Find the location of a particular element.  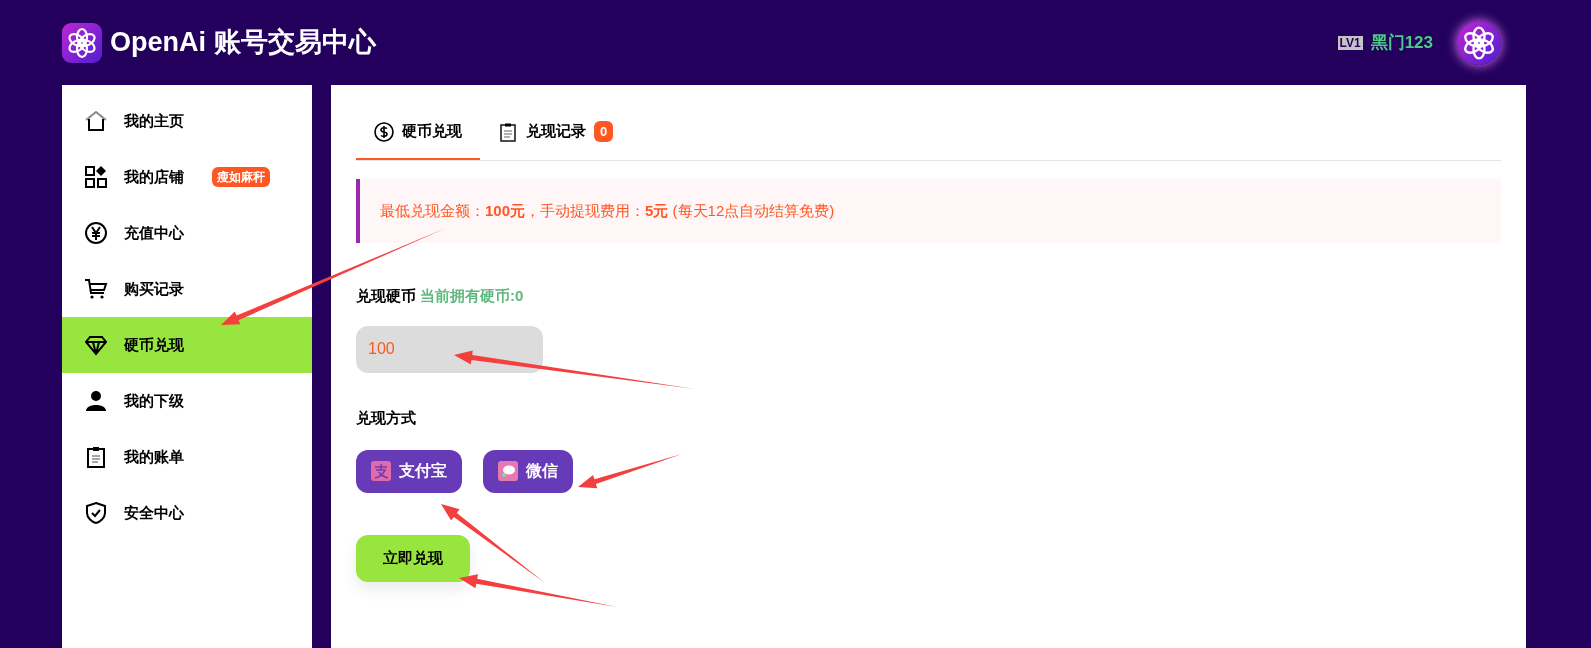

yen-icon is located at coordinates (96, 233).